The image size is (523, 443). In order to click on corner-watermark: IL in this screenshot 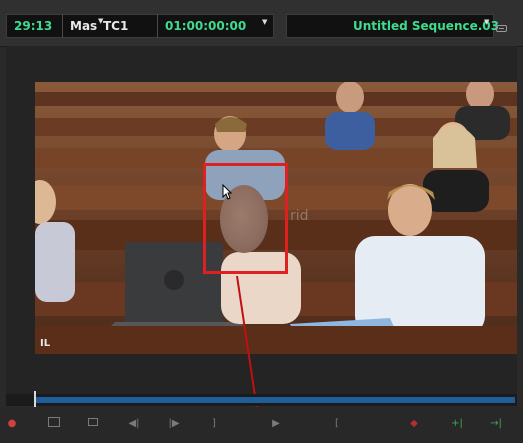, I will do `click(45, 343)`.